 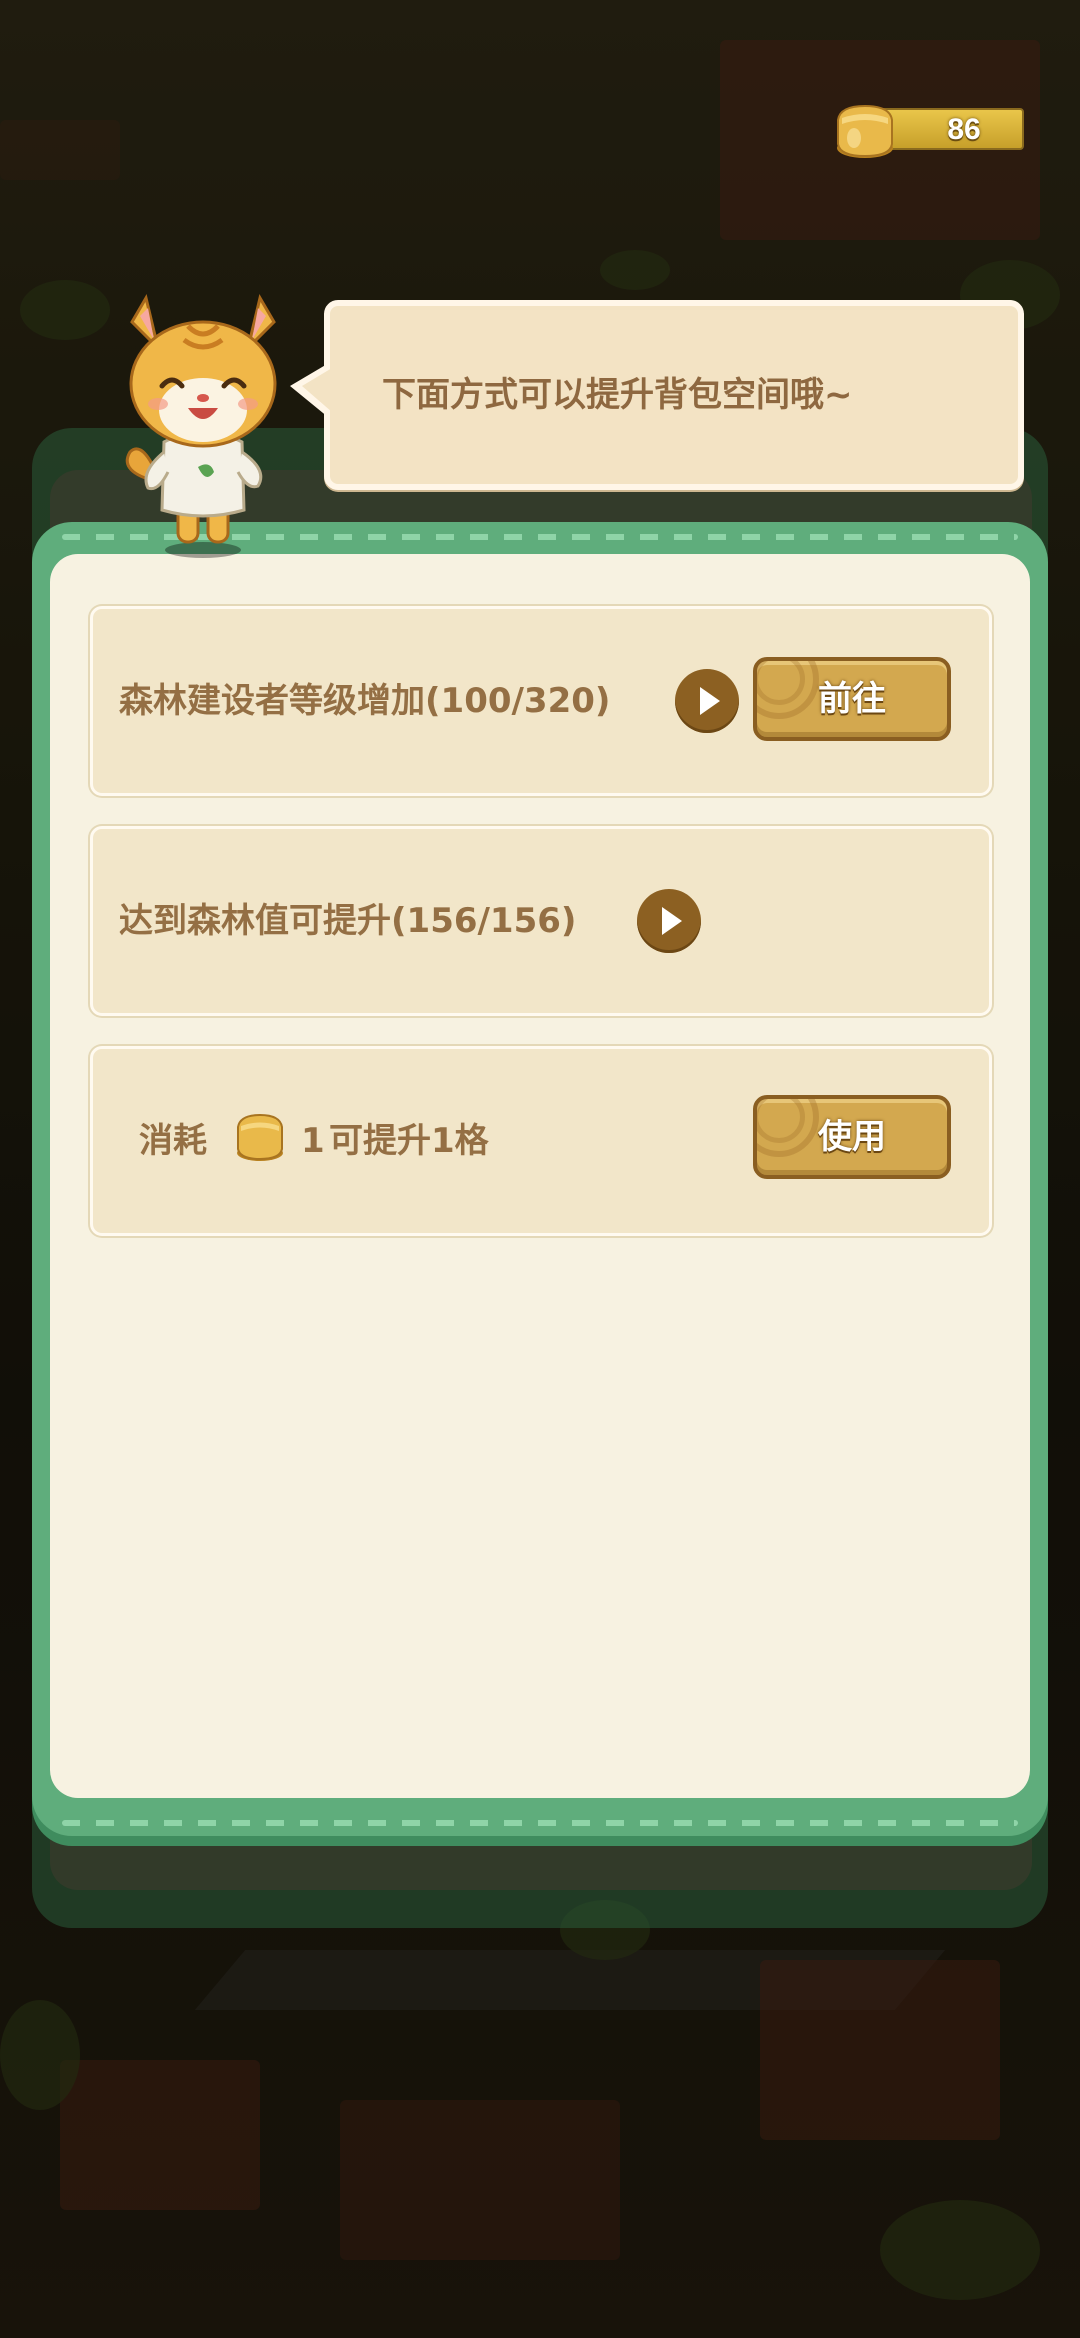 What do you see at coordinates (964, 129) in the screenshot?
I see `coin-count: 86` at bounding box center [964, 129].